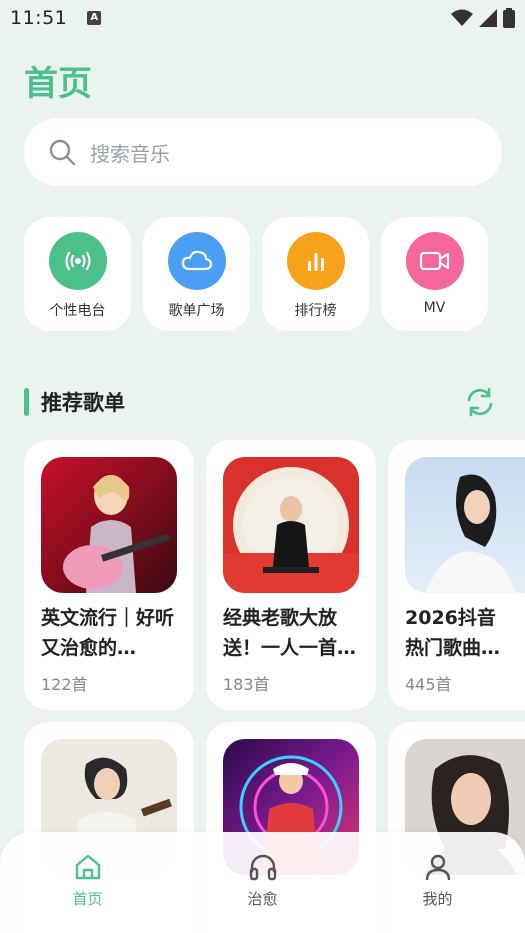  I want to click on playlist-card: 经典老歌大放送！一人一首… 183首, so click(291, 575).